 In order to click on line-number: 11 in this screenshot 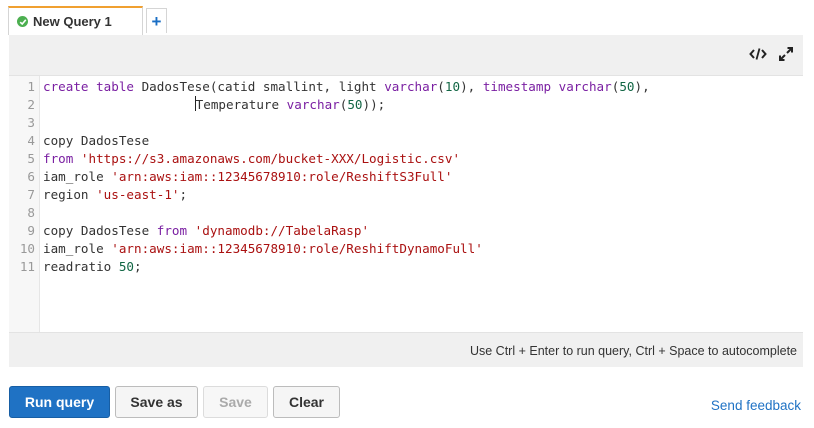, I will do `click(27, 266)`.